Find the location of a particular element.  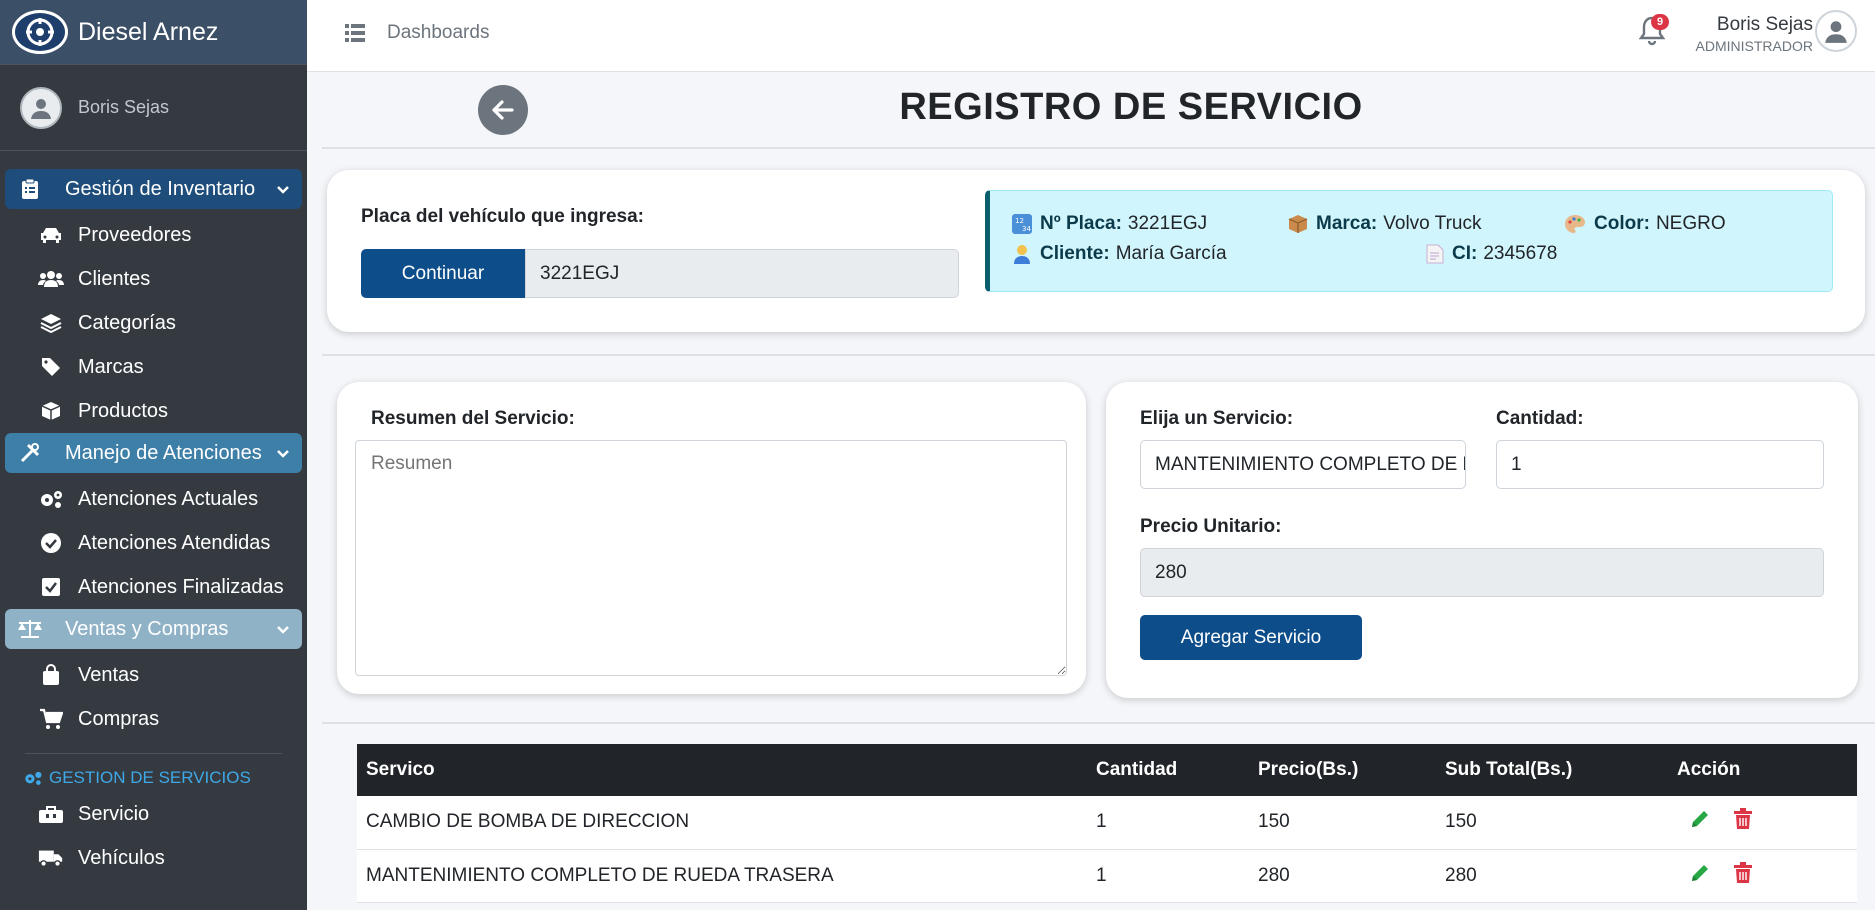

page-title: REGISTRO DE SERVICIO is located at coordinates (1131, 107).